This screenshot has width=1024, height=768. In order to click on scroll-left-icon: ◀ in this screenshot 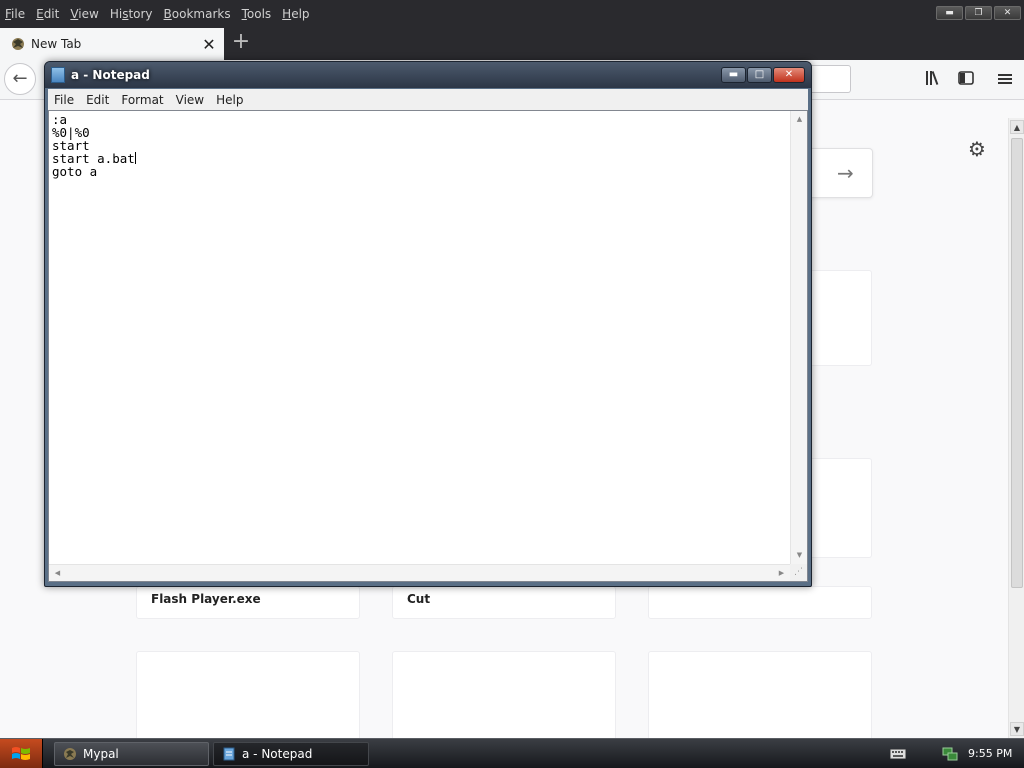, I will do `click(57, 573)`.